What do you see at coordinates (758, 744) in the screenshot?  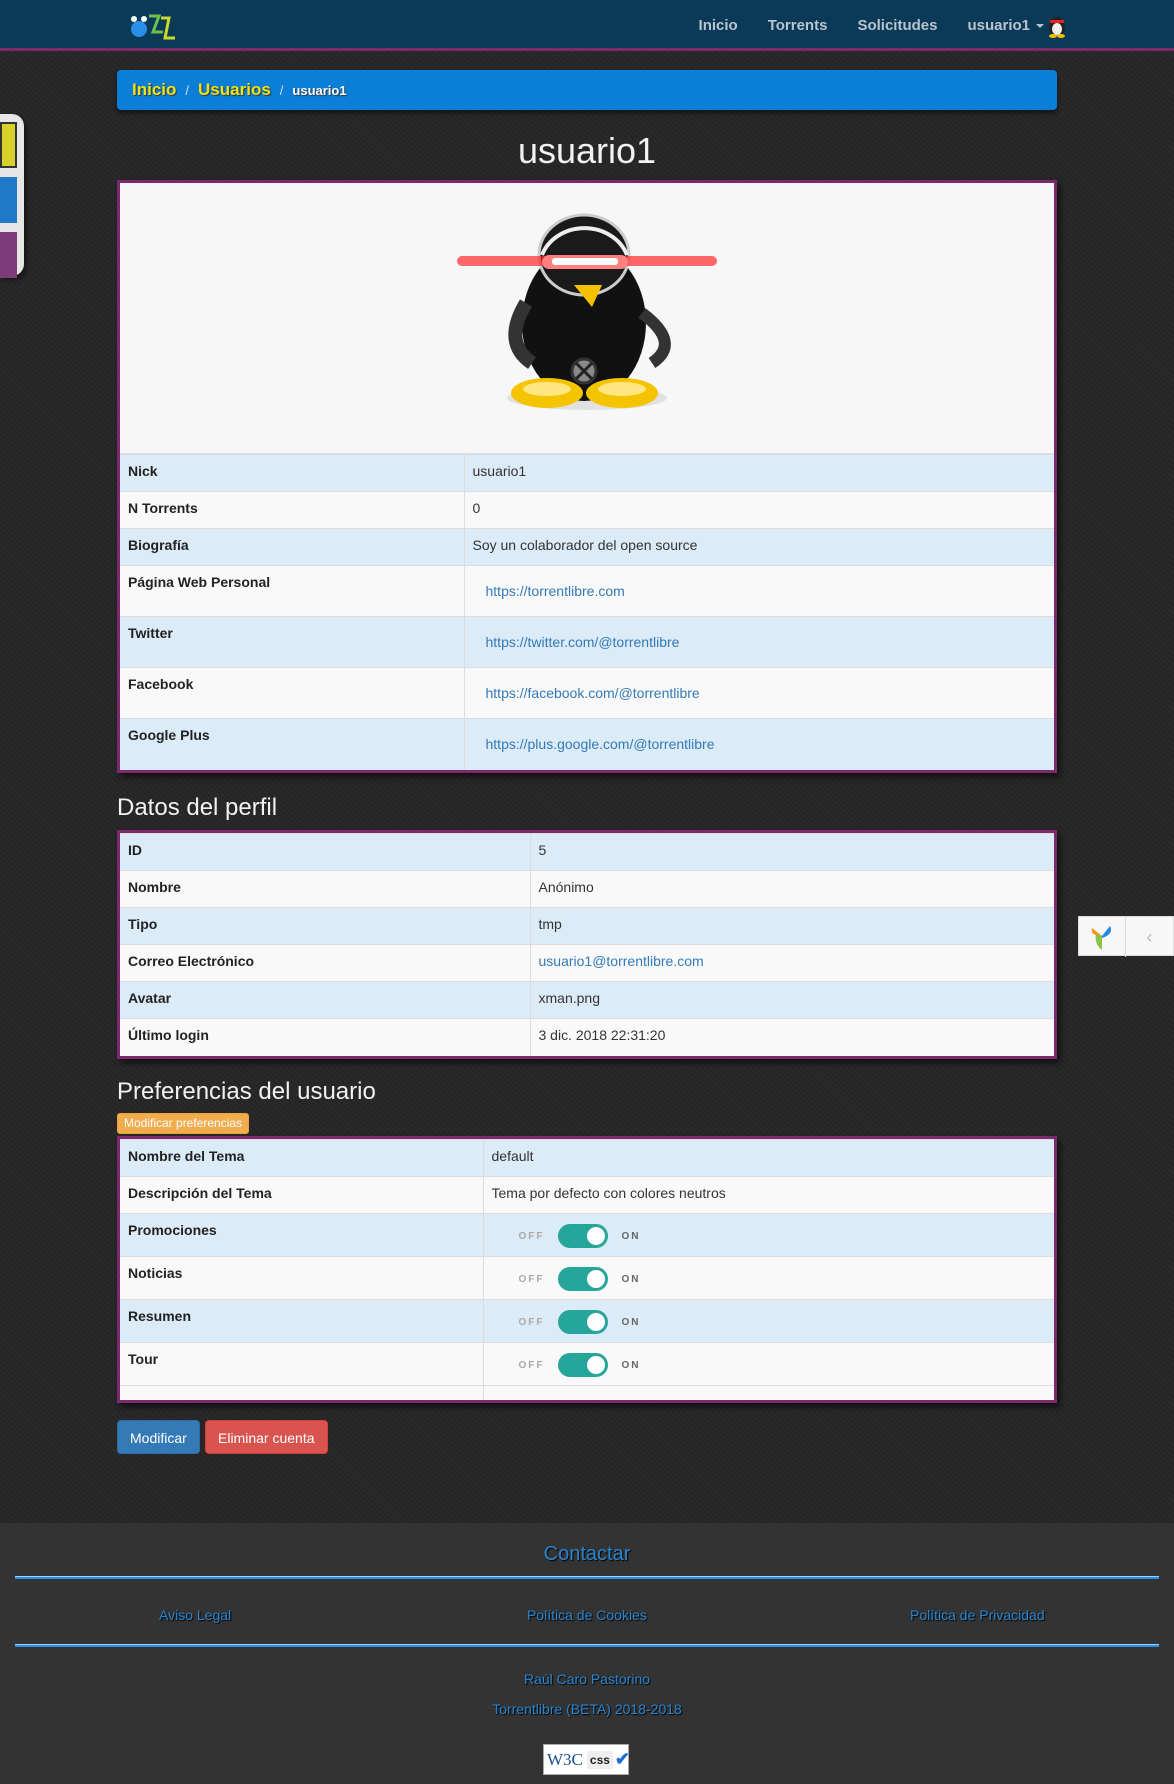 I see `row-value-cell: https://plus.google.com/@torrentlibre` at bounding box center [758, 744].